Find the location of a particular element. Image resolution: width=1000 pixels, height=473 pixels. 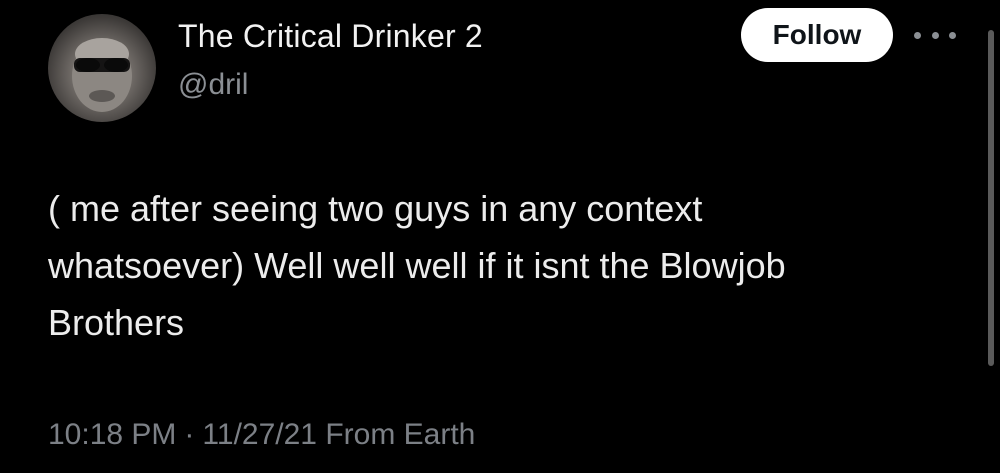

more-horizontal-icon is located at coordinates (935, 35).